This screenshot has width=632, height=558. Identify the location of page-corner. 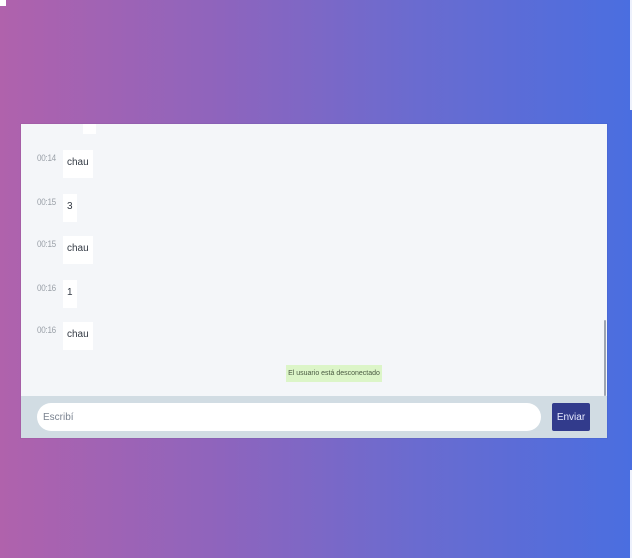
(3, 3).